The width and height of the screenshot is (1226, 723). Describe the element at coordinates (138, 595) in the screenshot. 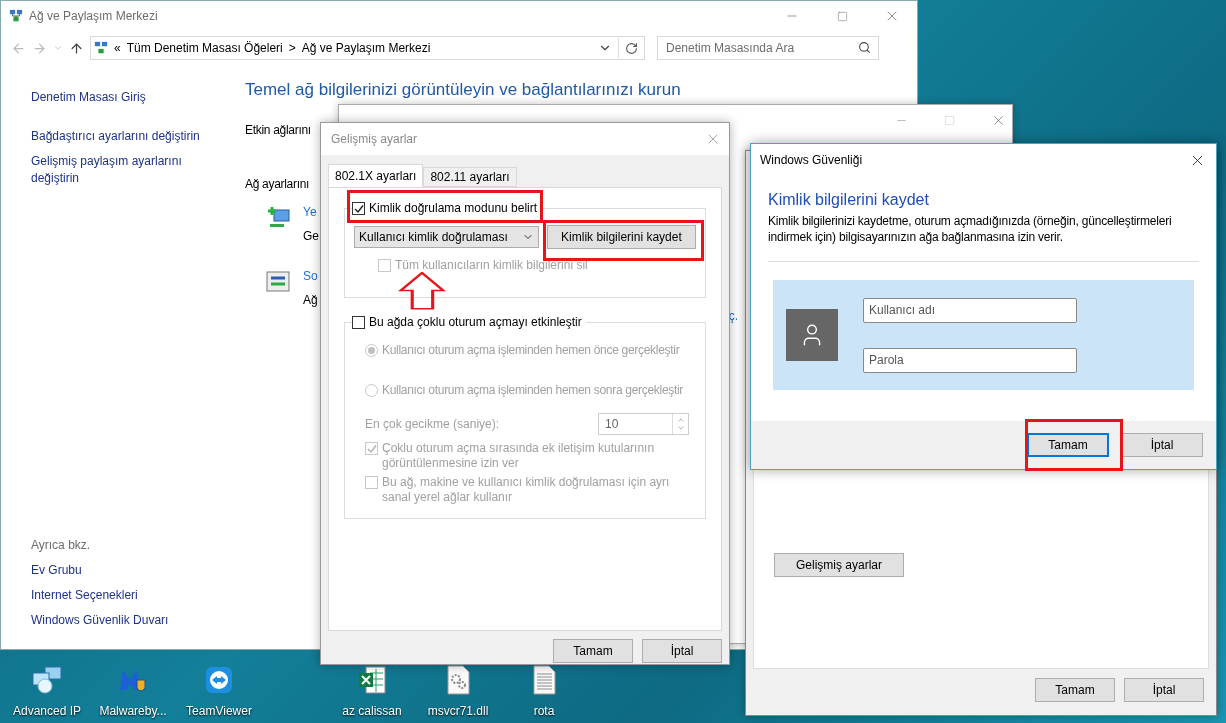

I see `see-also-link: Internet Seçenekleri` at that location.